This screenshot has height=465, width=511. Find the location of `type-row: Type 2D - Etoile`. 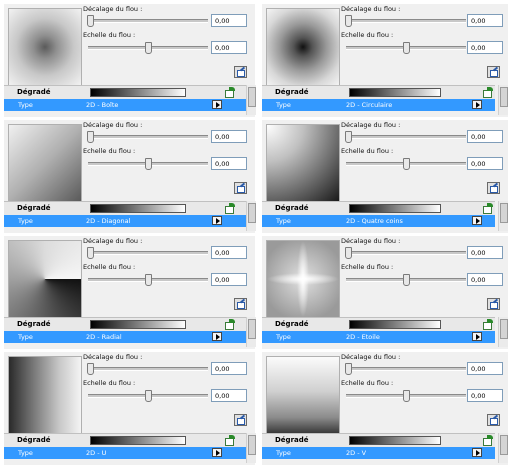

type-row: Type 2D - Etoile is located at coordinates (378, 337).